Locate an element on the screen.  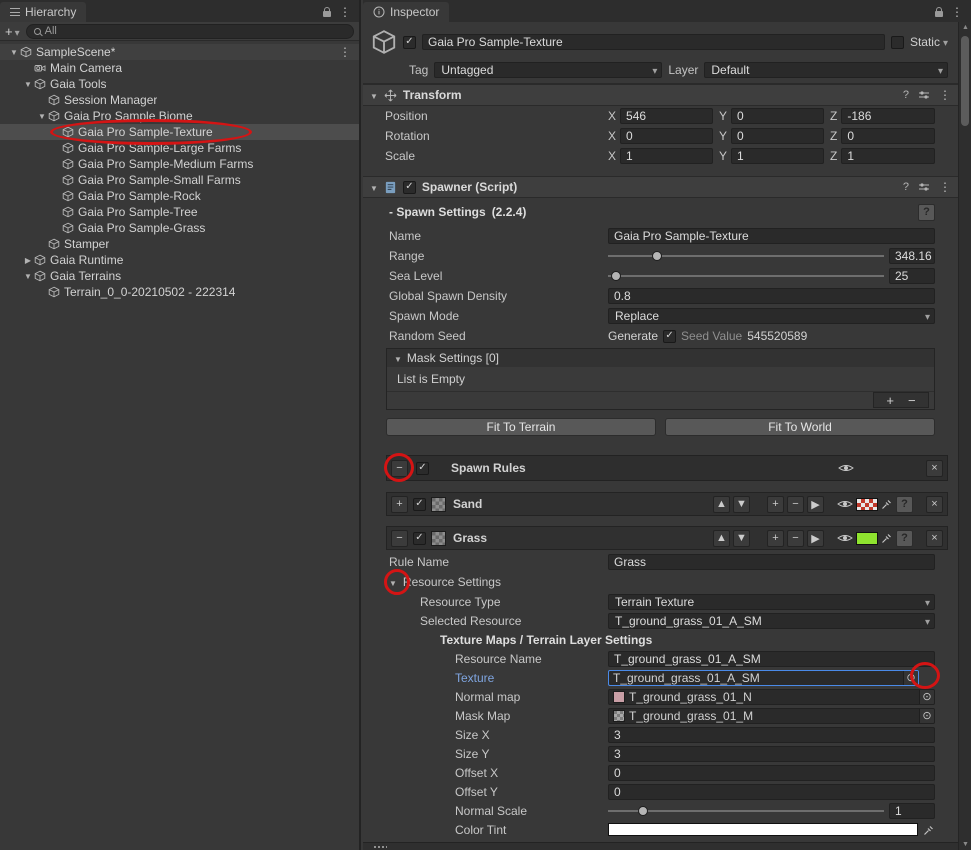
generate-checkbox is located at coordinates (670, 336).